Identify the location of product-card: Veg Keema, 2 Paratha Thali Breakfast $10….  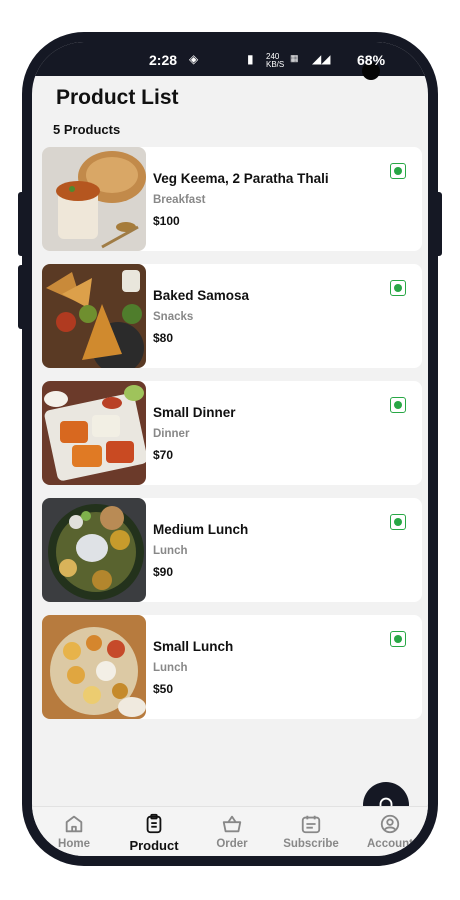
(232, 199).